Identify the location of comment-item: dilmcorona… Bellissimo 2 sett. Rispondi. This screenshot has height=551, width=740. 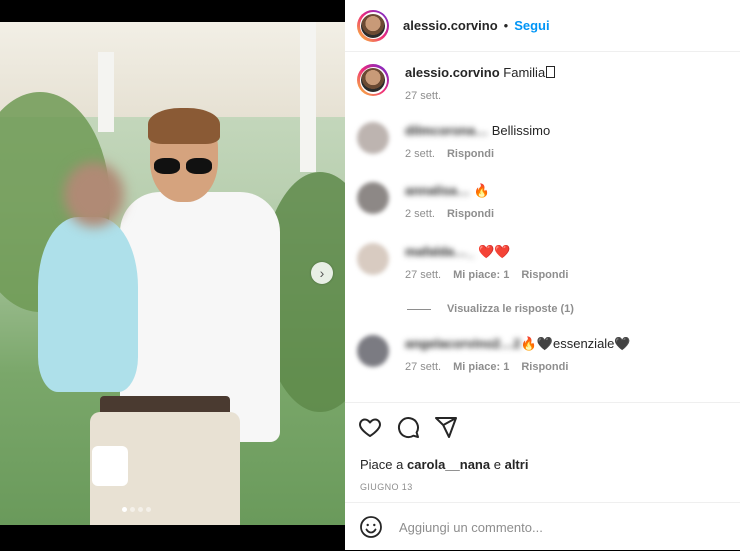
(453, 141).